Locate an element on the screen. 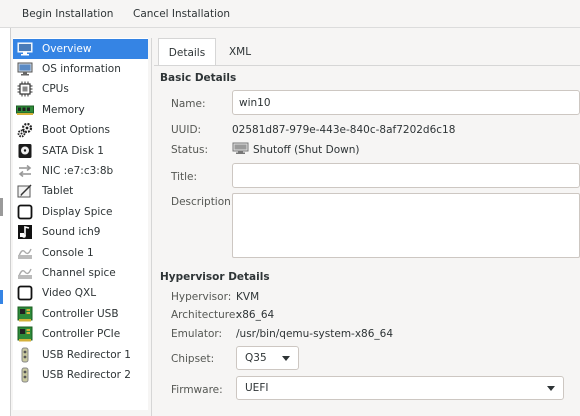 This screenshot has height=416, width=580. toolbar: Begin Installation Cancel Installation is located at coordinates (290, 14).